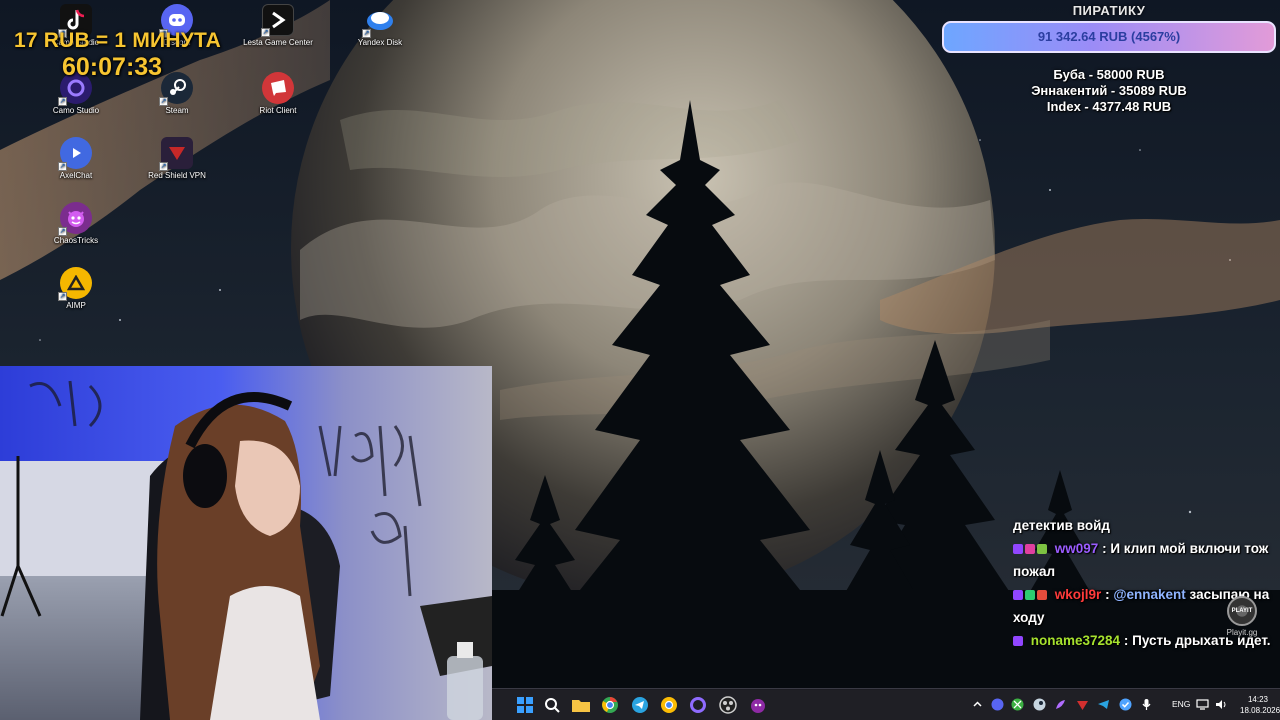  What do you see at coordinates (552, 705) in the screenshot?
I see `search-icon` at bounding box center [552, 705].